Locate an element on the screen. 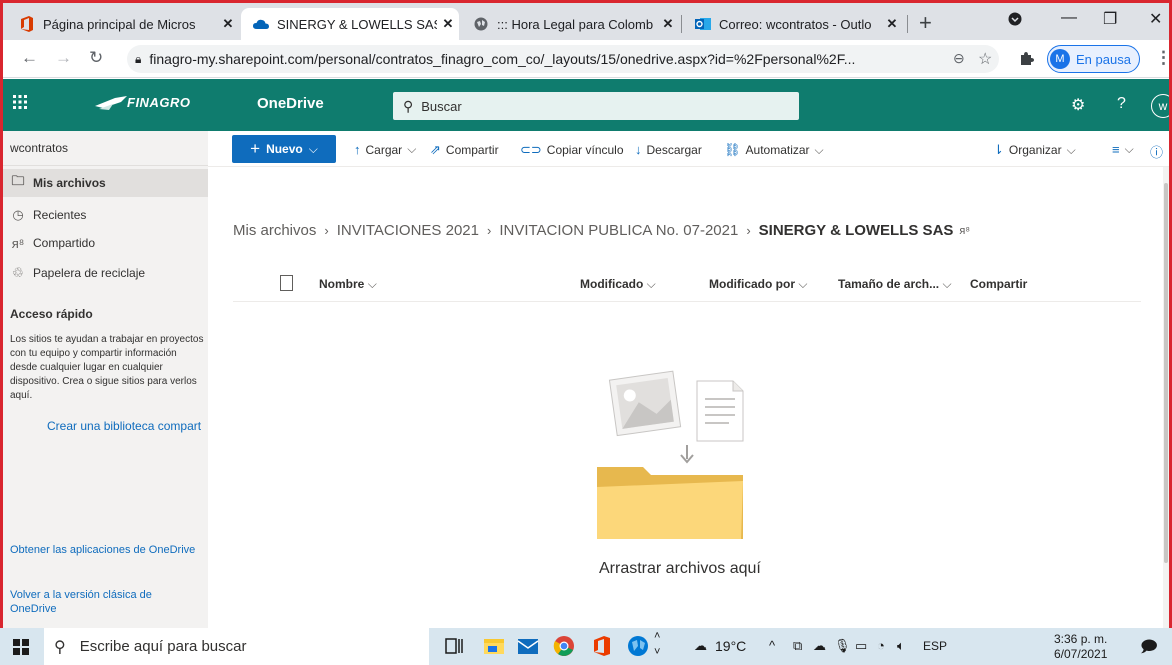 Image resolution: width=1172 pixels, height=665 pixels. breadcrumb-invitaciones: INVITACIONES 2021 is located at coordinates (408, 230).